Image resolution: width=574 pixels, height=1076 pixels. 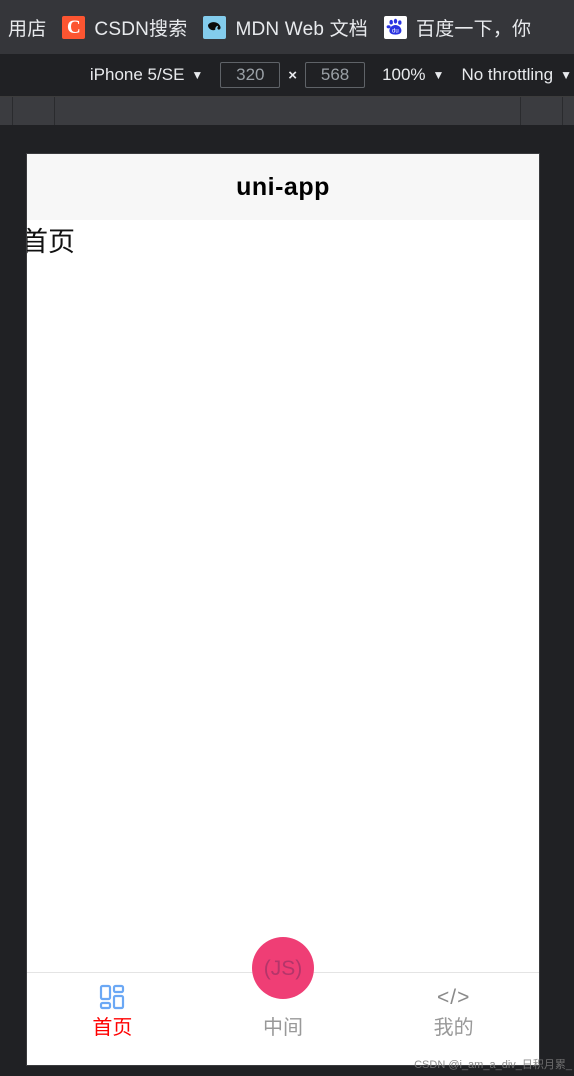 I want to click on svg-text: du, so click(x=395, y=31).